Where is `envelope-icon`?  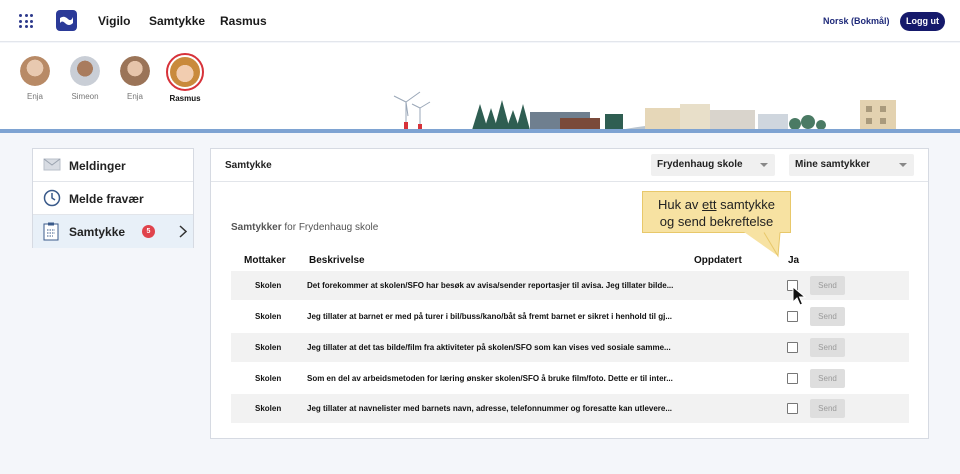
envelope-icon is located at coordinates (52, 164).